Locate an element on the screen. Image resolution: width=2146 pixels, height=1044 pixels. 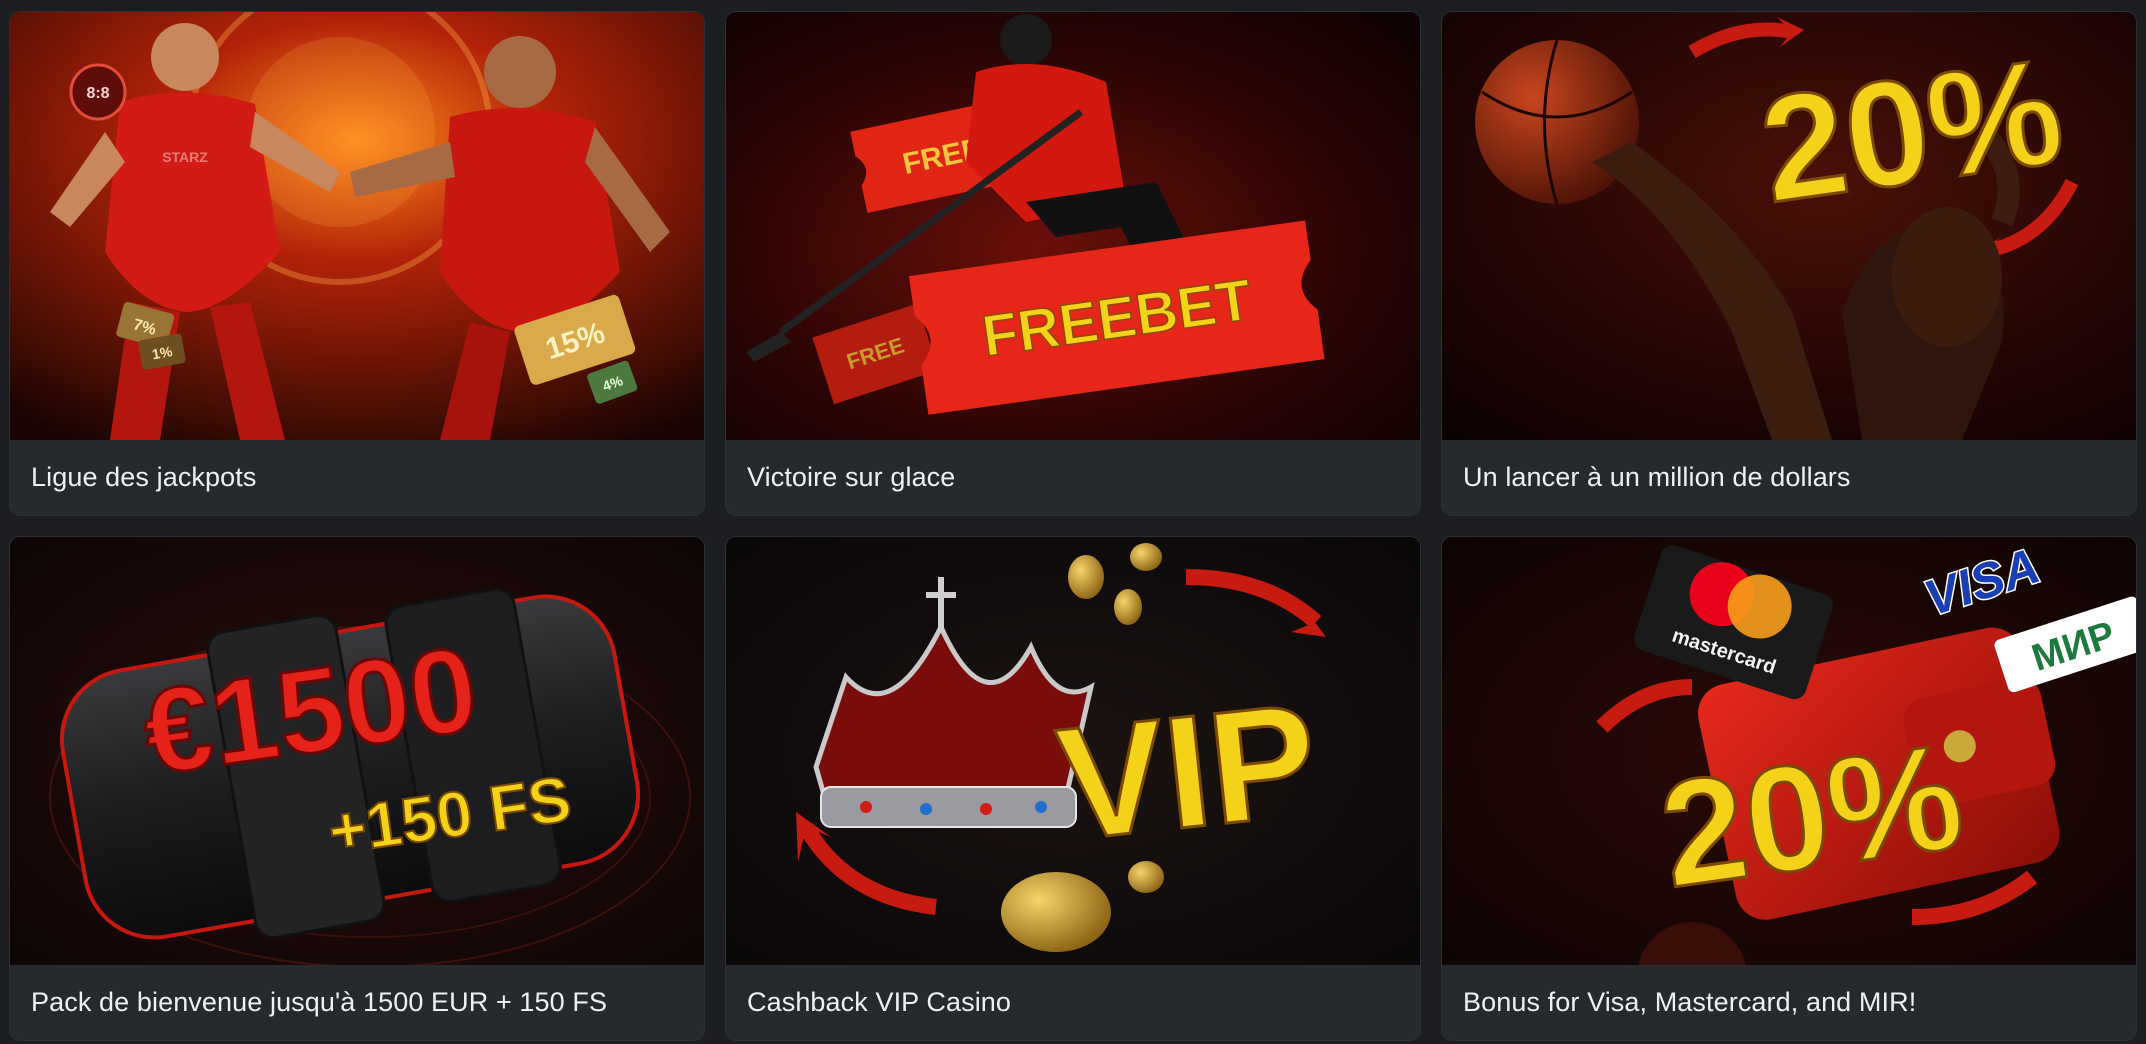
promo-banner-million-shot: 20% is located at coordinates (1789, 226).